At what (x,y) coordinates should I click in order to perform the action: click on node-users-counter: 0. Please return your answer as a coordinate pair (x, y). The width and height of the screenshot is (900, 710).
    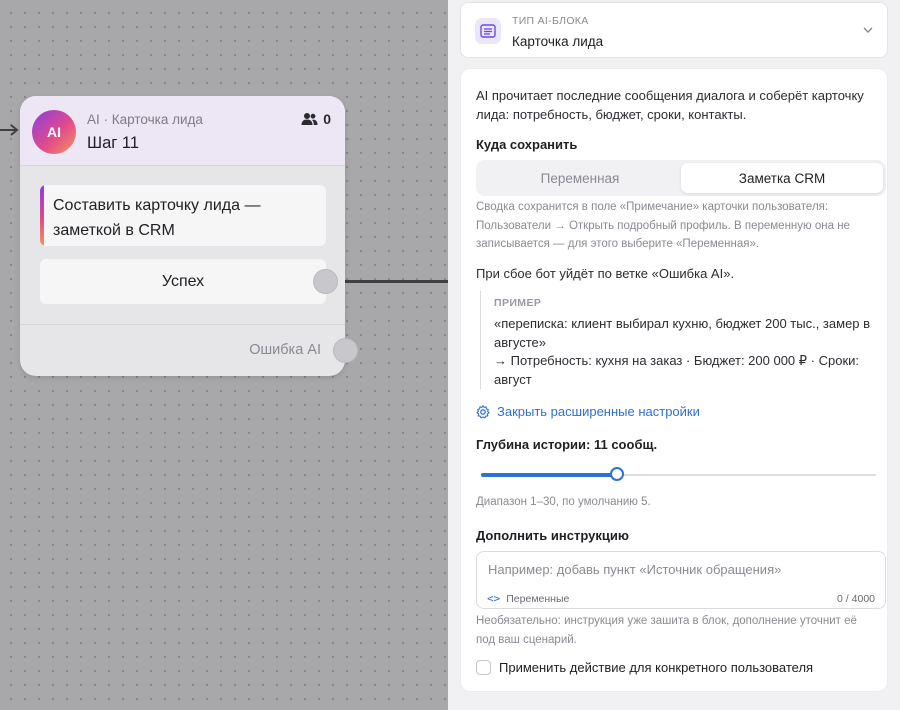
    Looking at the image, I should click on (316, 119).